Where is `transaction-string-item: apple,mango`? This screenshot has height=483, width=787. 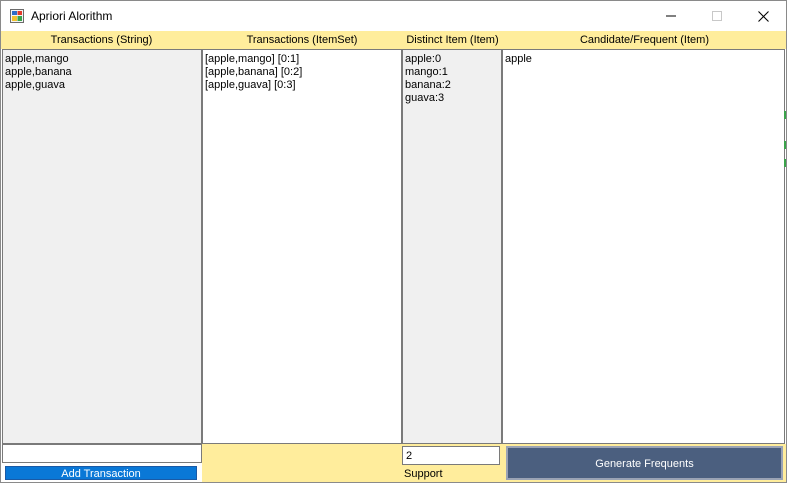 transaction-string-item: apple,mango is located at coordinates (102, 59).